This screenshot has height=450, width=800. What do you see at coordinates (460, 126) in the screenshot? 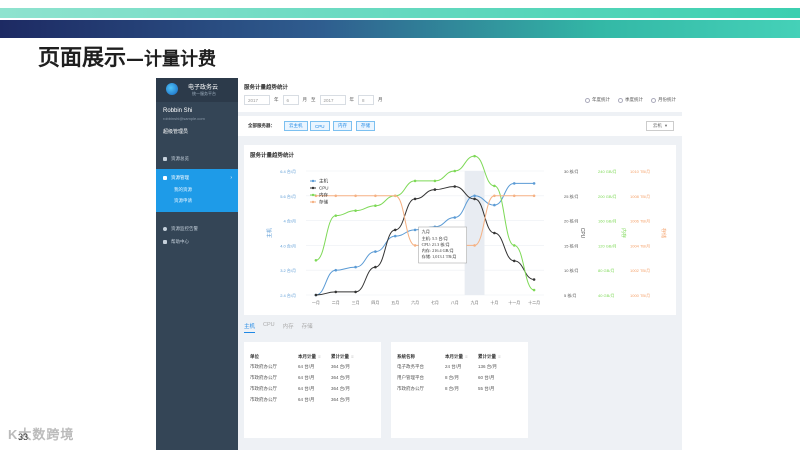
I see `filter-bar: 全部服务器： 云主机 CPU 内存 存储 云机 ▾` at bounding box center [460, 126].